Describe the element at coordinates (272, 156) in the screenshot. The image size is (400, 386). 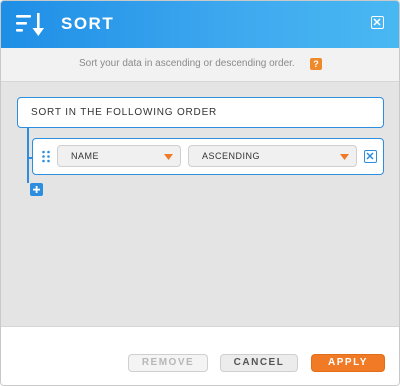
I see `direction-select: ASCENDING` at that location.